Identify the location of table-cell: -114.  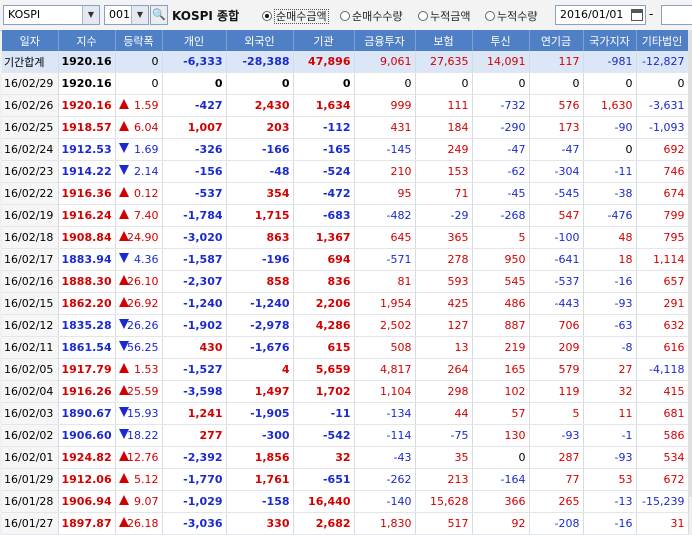
(385, 435).